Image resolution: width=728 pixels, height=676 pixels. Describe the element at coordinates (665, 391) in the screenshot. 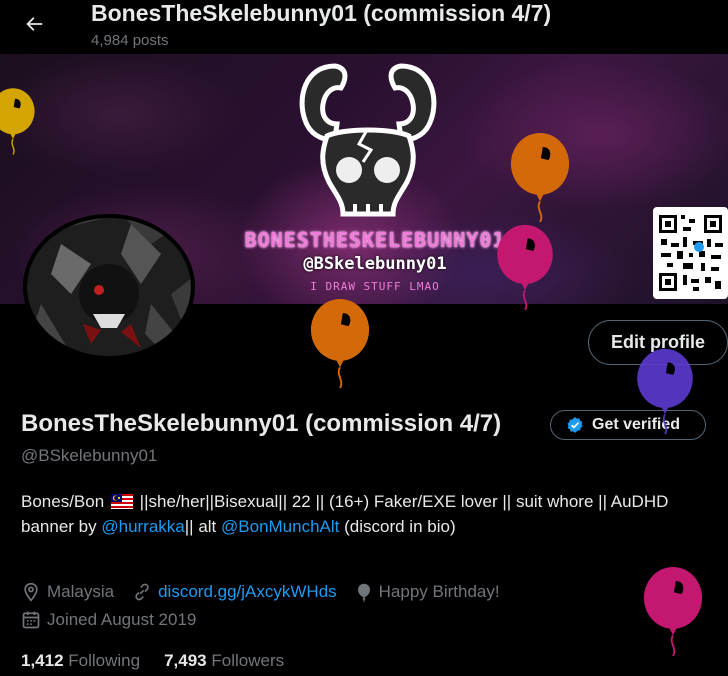

I see `birthday-balloon-purple` at that location.